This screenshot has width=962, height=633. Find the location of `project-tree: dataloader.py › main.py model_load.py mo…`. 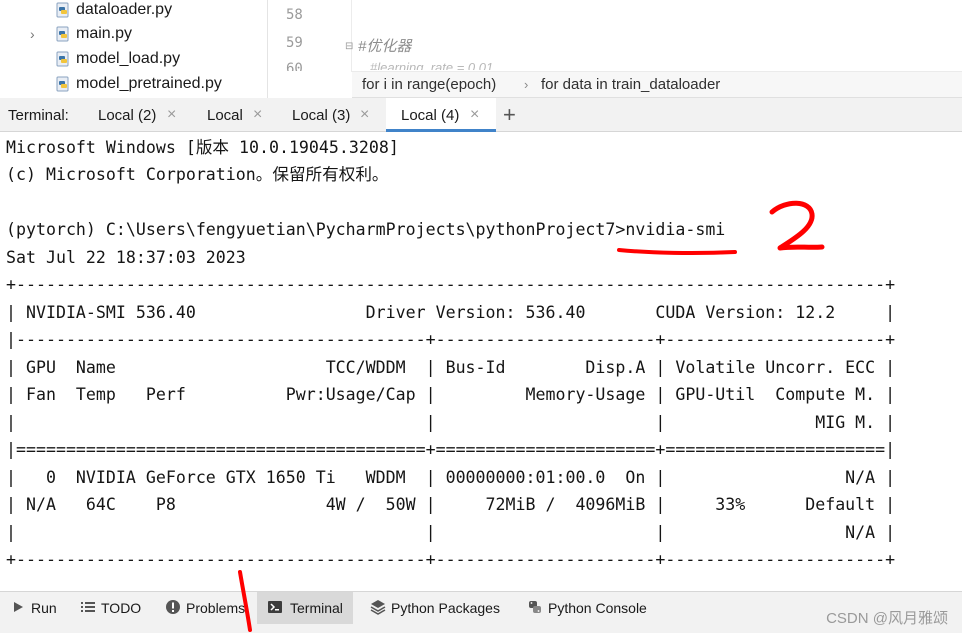

project-tree: dataloader.py › main.py model_load.py mo… is located at coordinates (134, 49).